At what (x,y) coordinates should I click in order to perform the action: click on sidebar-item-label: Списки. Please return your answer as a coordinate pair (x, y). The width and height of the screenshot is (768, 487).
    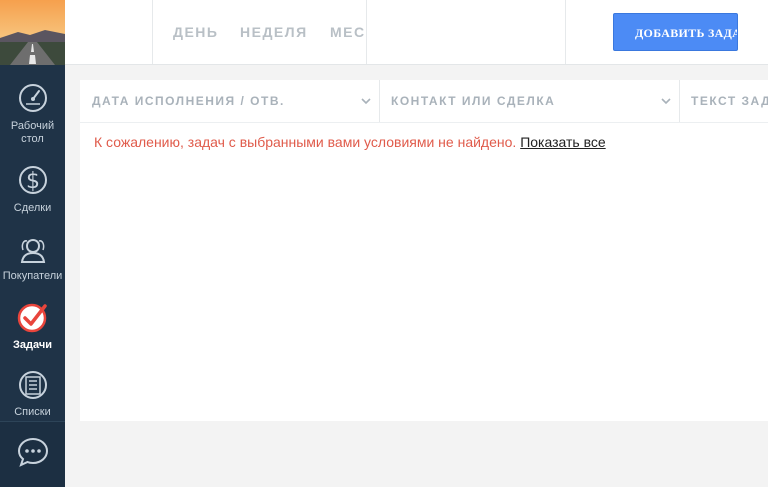
    Looking at the image, I should click on (32, 412).